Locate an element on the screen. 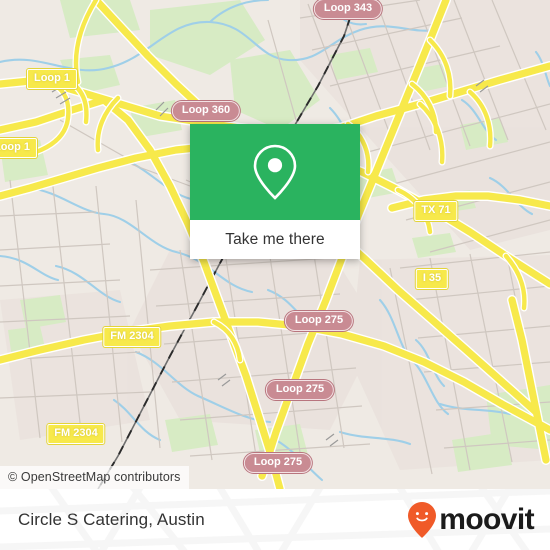 This screenshot has width=550, height=550. road-shield-tx-71: TX 71 is located at coordinates (436, 211).